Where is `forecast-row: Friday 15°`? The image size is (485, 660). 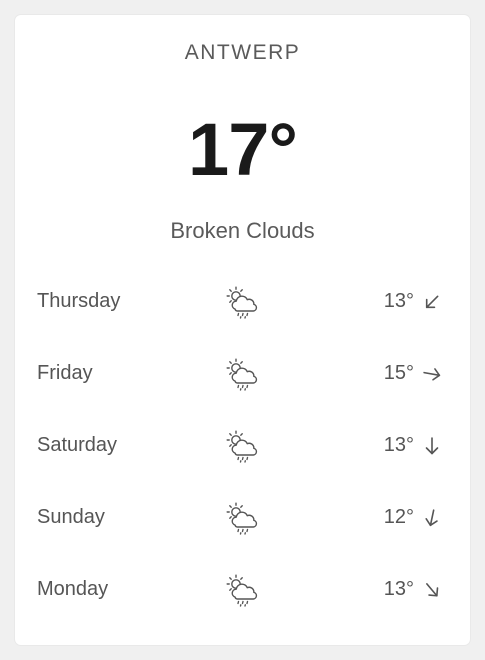 forecast-row: Friday 15° is located at coordinates (242, 374).